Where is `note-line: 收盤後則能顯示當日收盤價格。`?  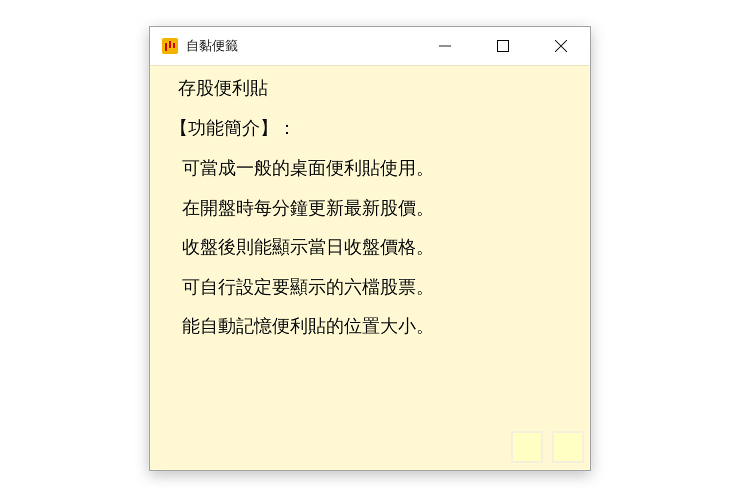
note-line: 收盤後則能顯示當日收盤價格。 is located at coordinates (308, 248).